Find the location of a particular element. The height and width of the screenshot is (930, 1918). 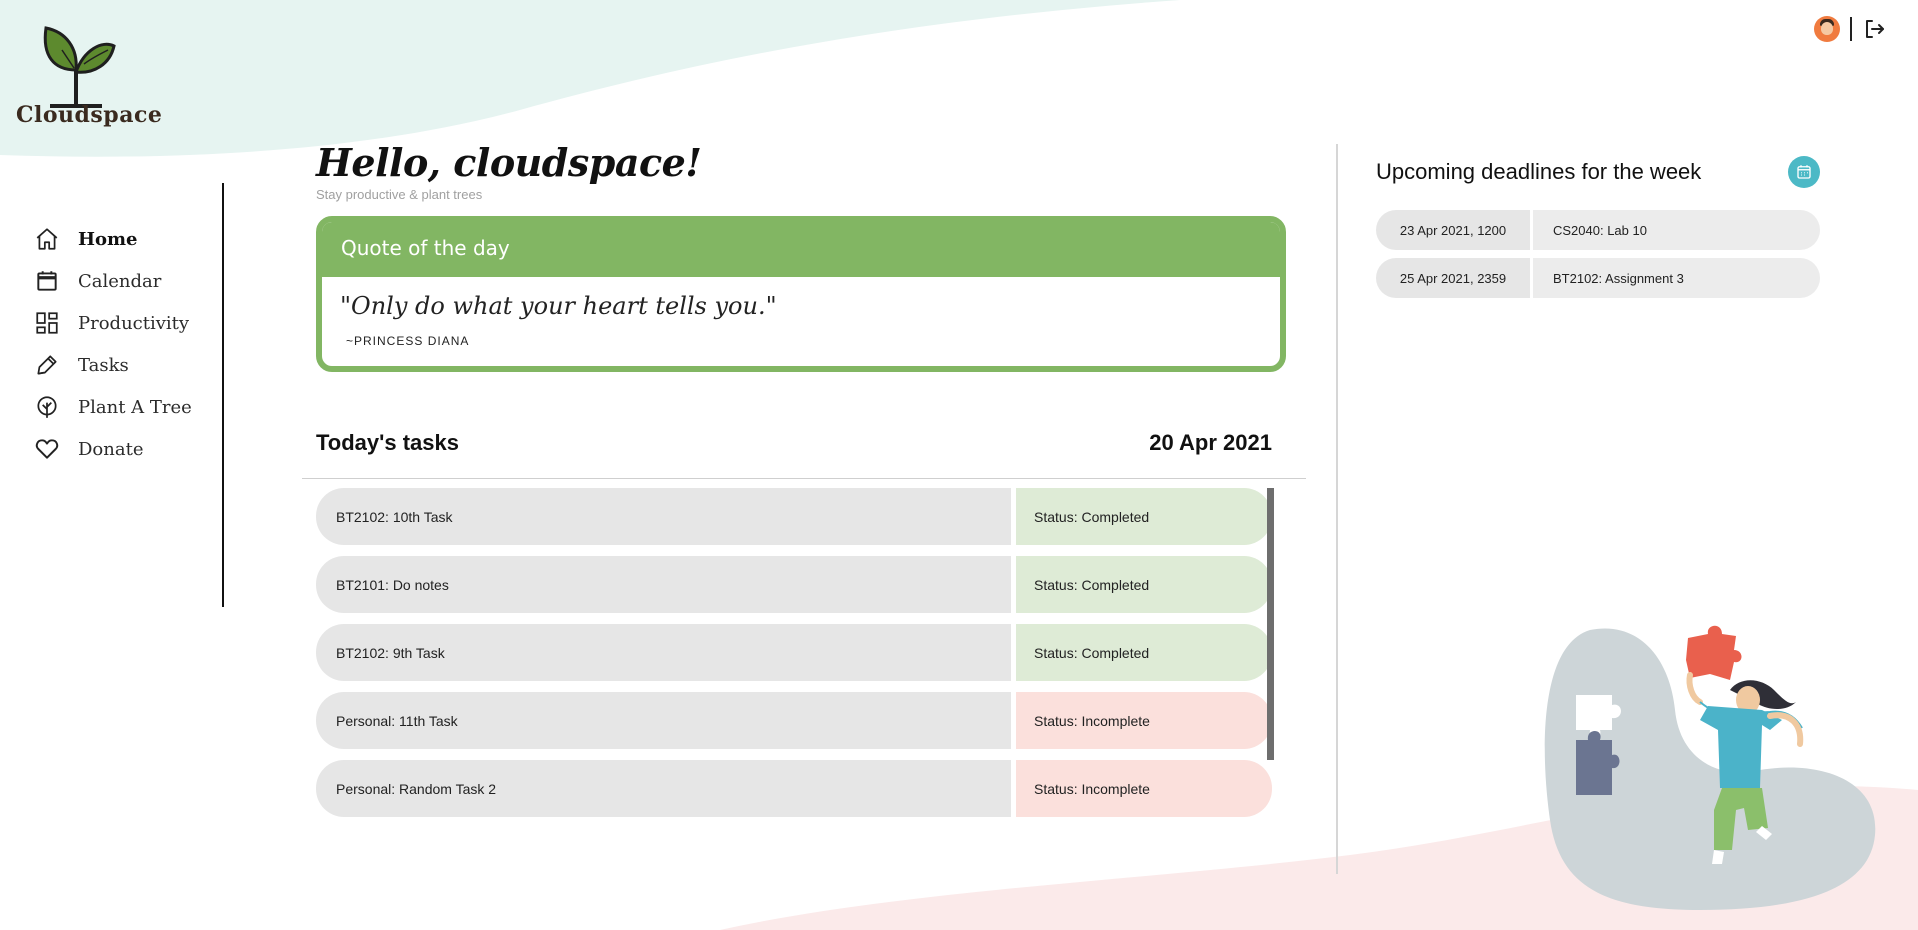

tasks-header: Today's tasks 20 Apr 2021 is located at coordinates (794, 443).